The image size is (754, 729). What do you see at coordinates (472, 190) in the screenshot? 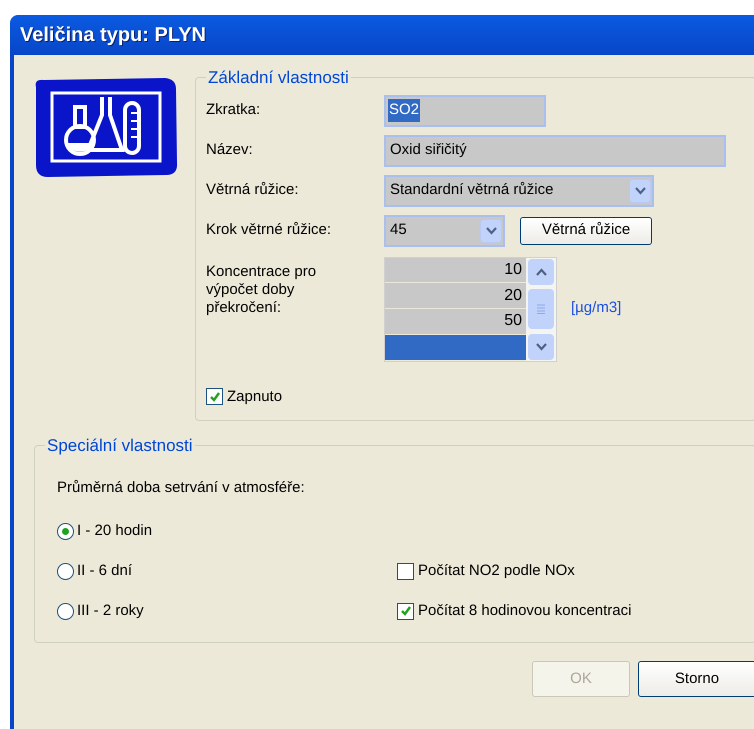
I see `dropdown-value: Standardní větrná růžice` at bounding box center [472, 190].